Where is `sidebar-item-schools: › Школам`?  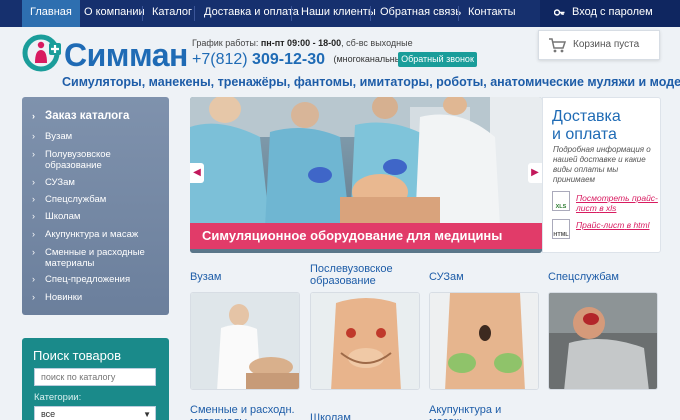
sidebar-item-schools: › Школам is located at coordinates (97, 216).